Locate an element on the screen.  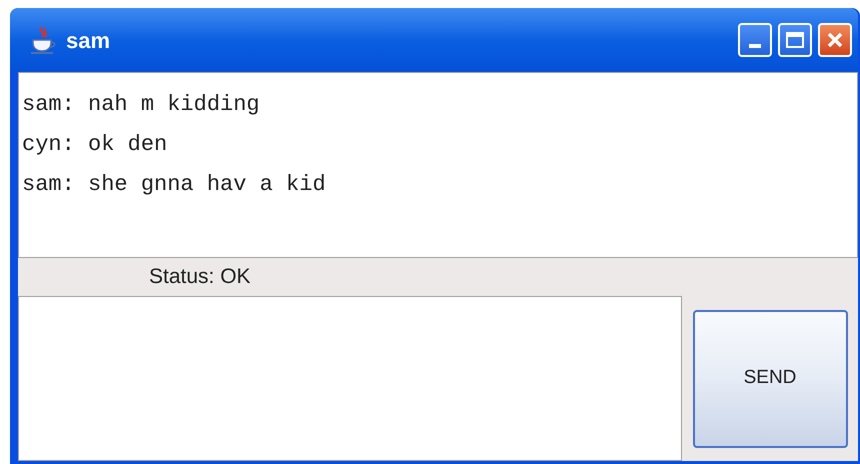
minimize-button is located at coordinates (755, 40).